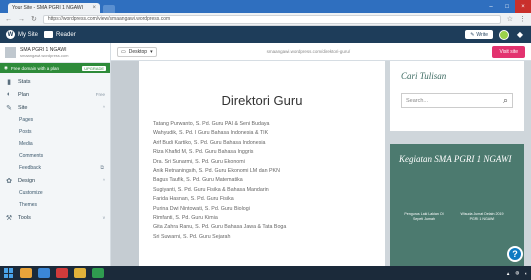 This screenshot has height=280, width=531. I want to click on sidebar-item-label: Site, so click(23, 107).